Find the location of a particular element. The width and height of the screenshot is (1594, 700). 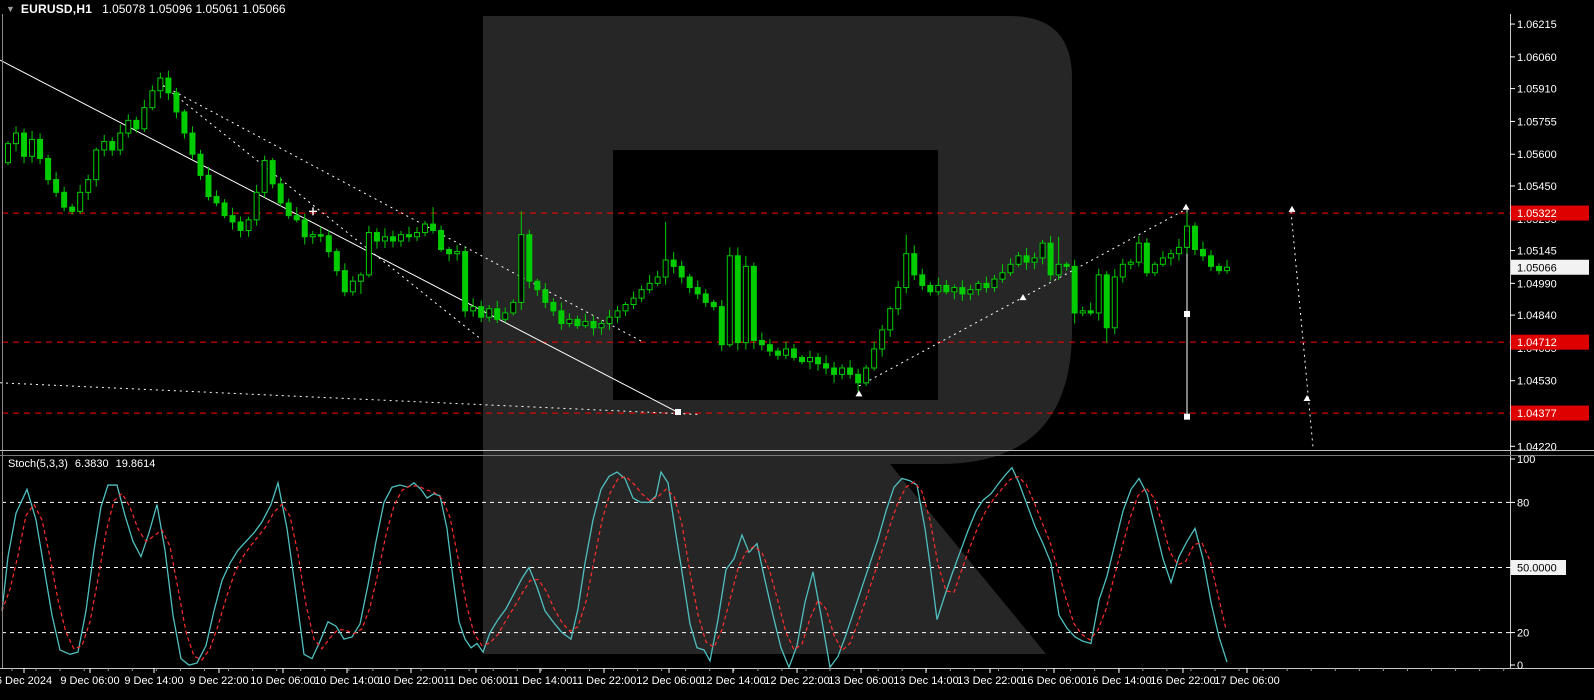

time-tick-label: 12 Dec 14:00 is located at coordinates (732, 681).